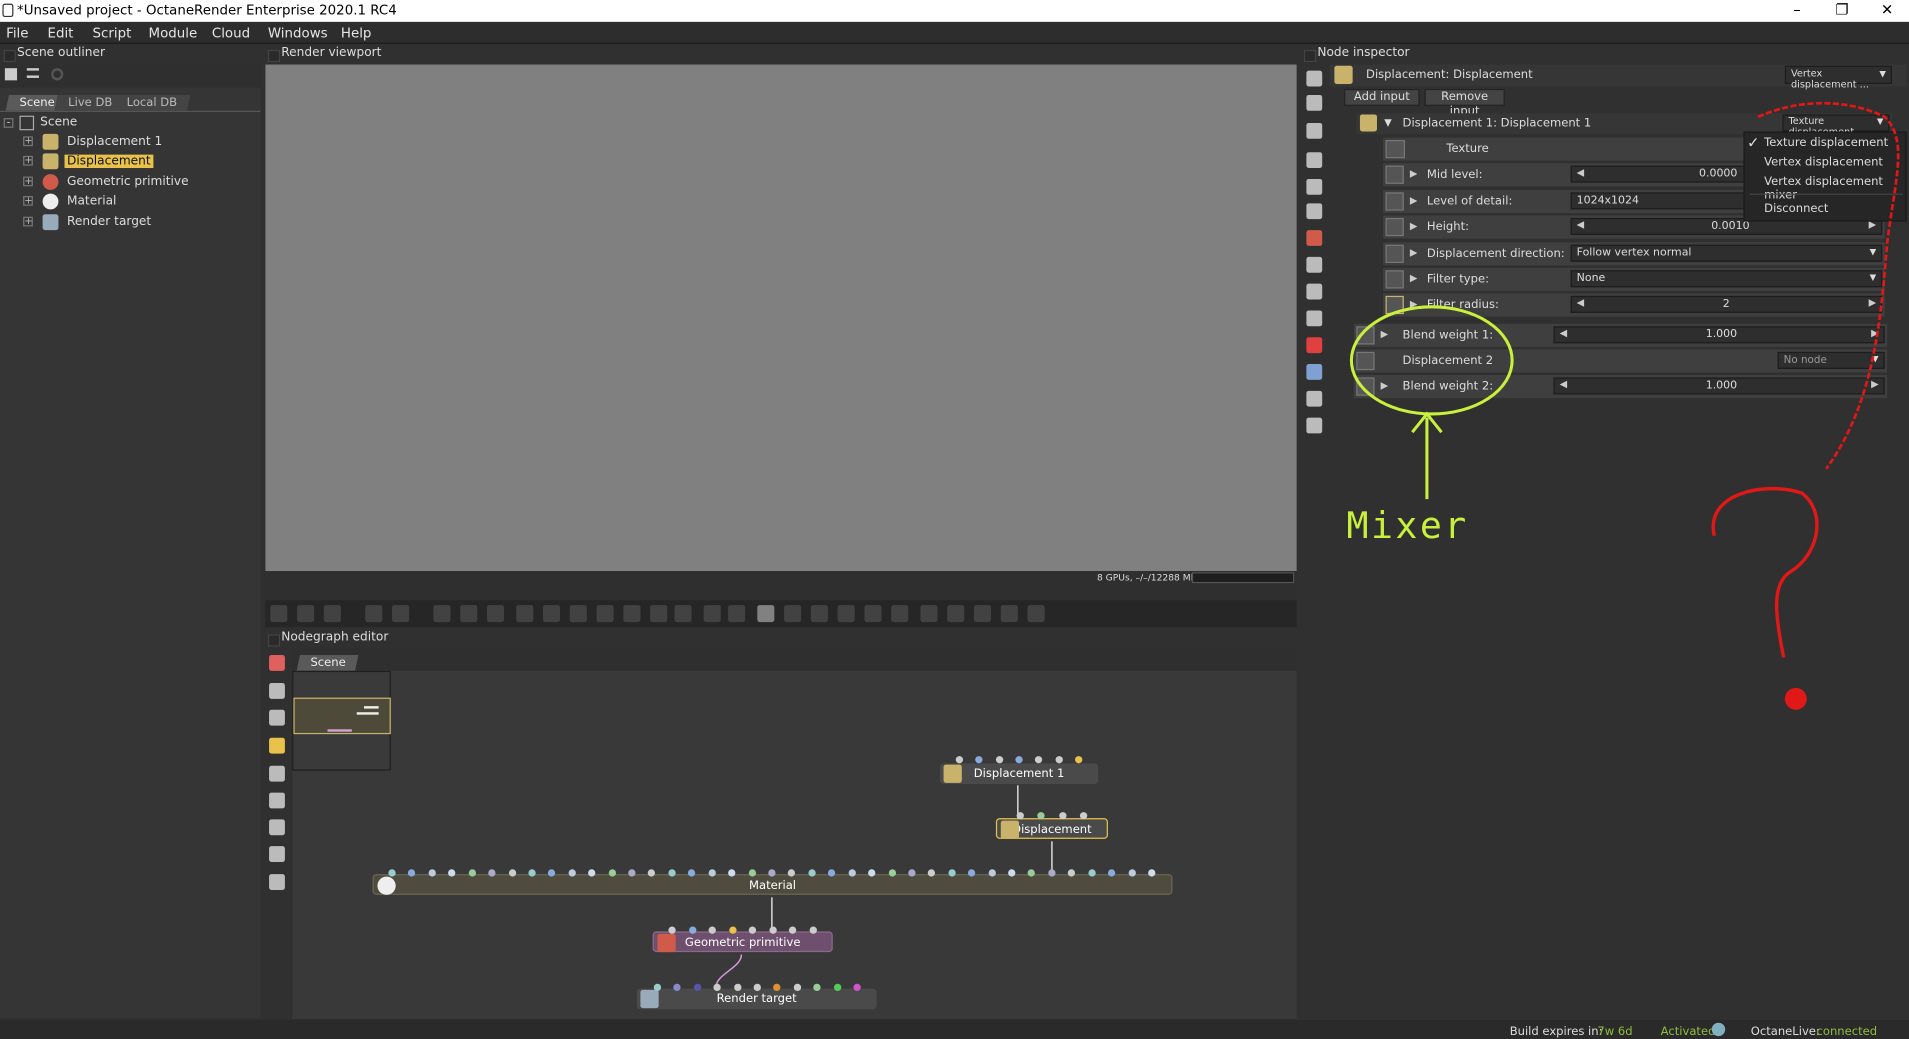  What do you see at coordinates (11, 74) in the screenshot?
I see `new-icon` at bounding box center [11, 74].